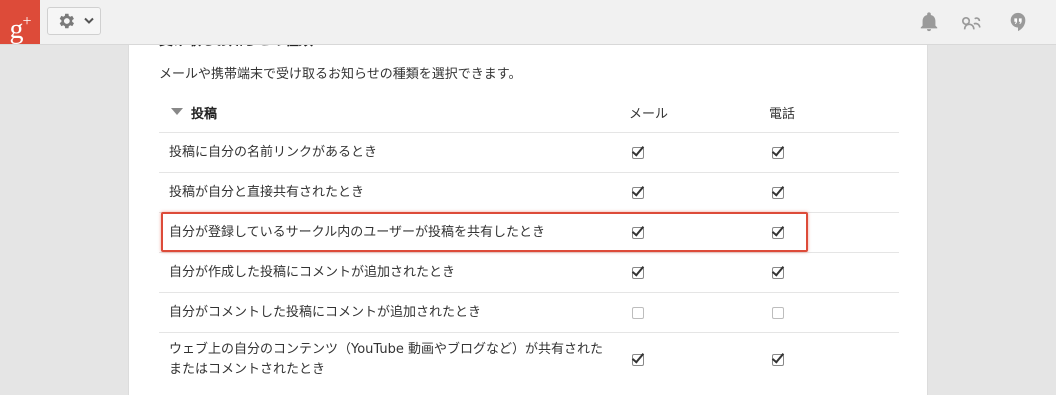 This screenshot has width=1056, height=395. What do you see at coordinates (528, 22) in the screenshot?
I see `top-bar: g+` at bounding box center [528, 22].